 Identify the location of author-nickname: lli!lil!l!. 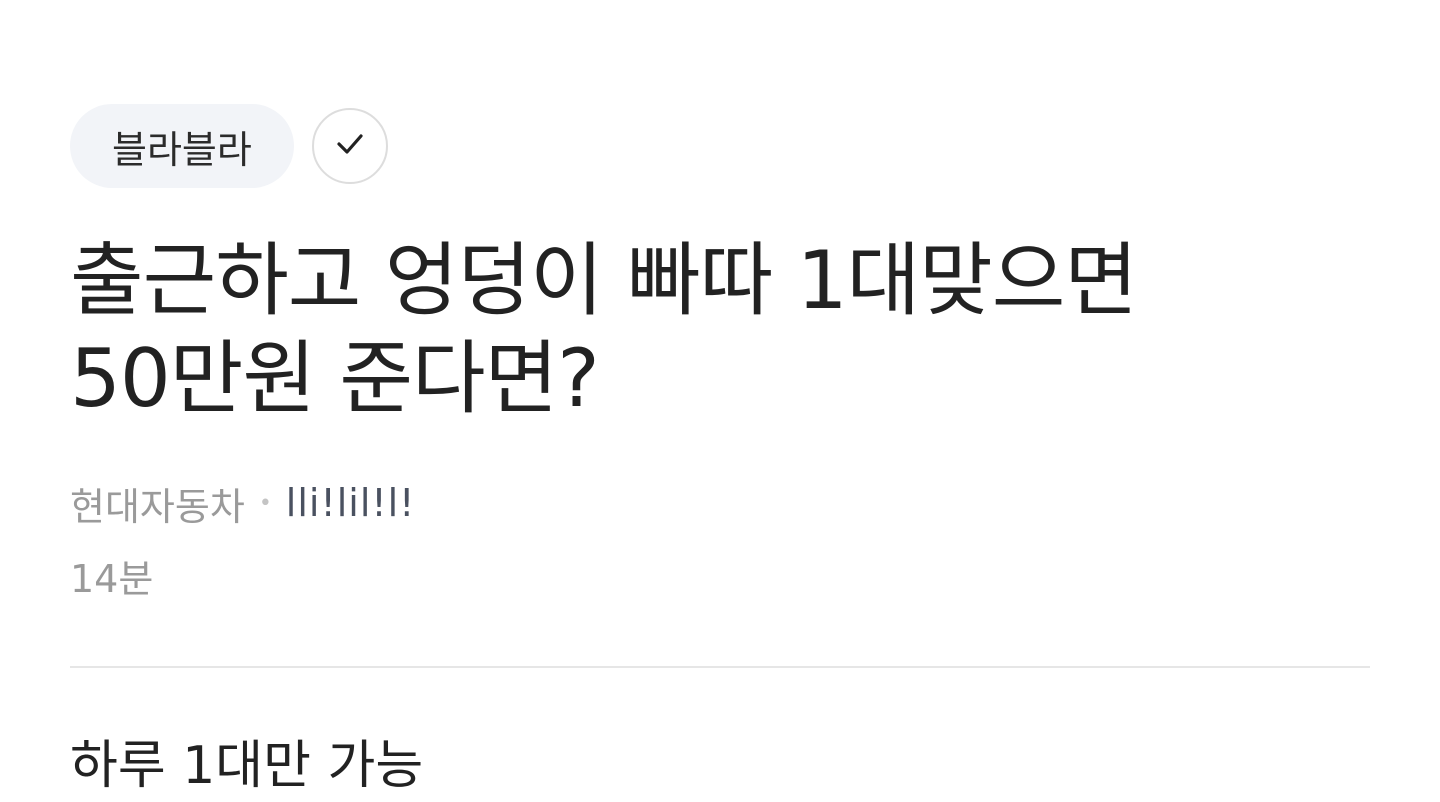
(351, 503).